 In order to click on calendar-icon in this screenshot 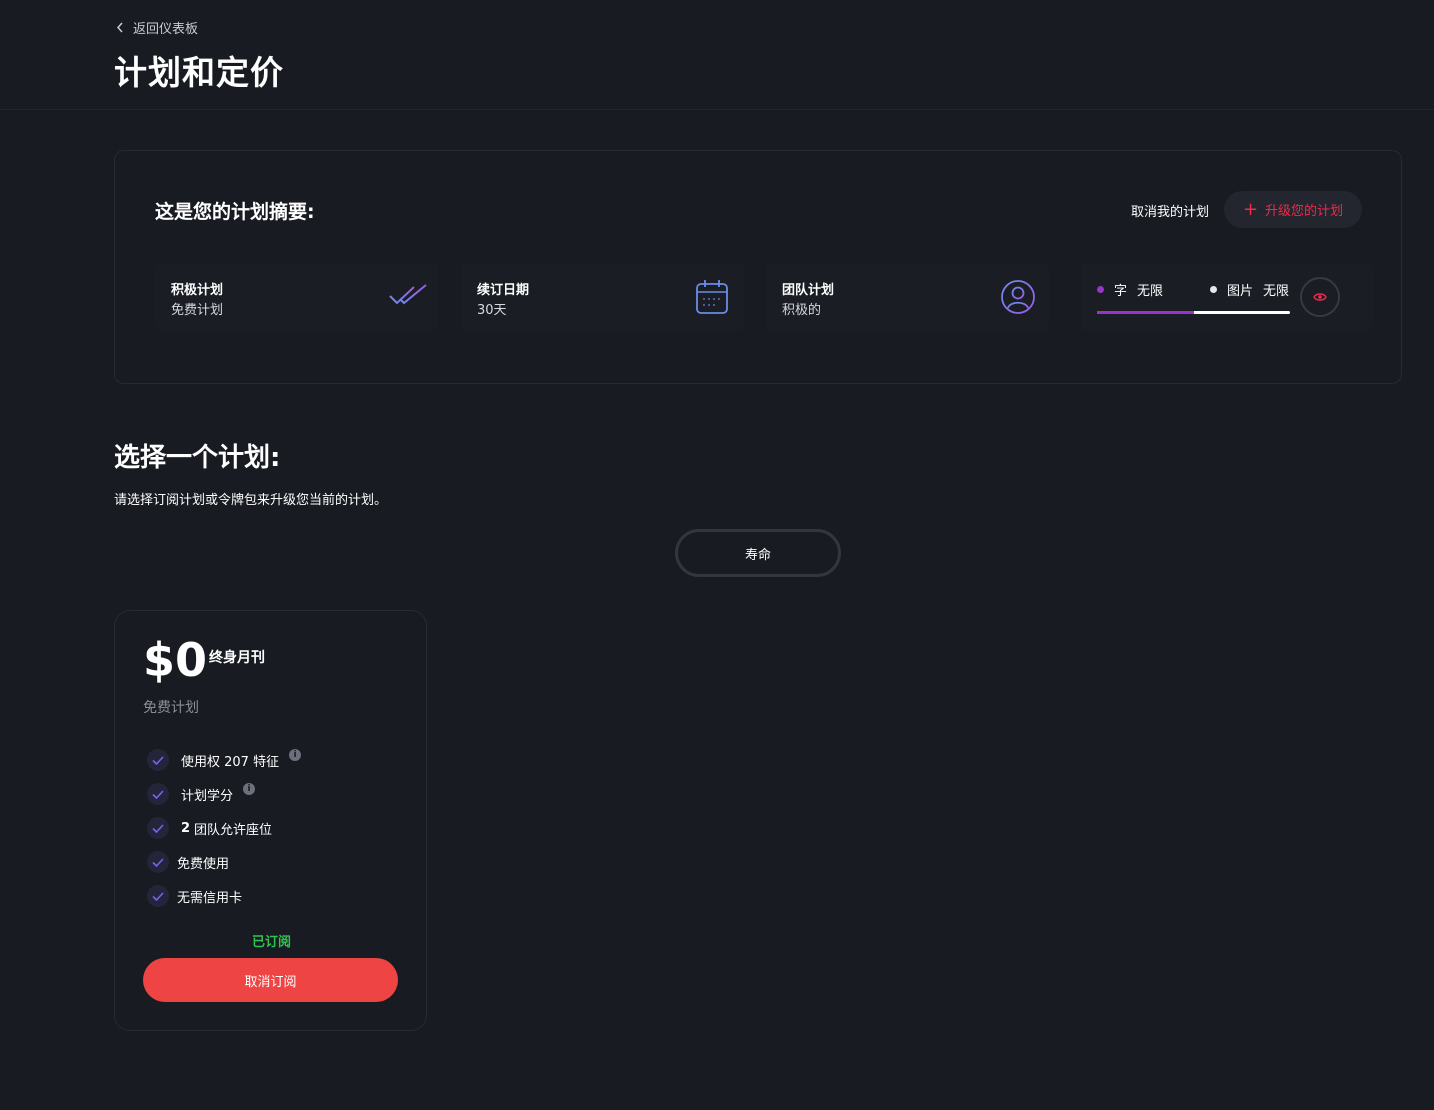, I will do `click(712, 297)`.